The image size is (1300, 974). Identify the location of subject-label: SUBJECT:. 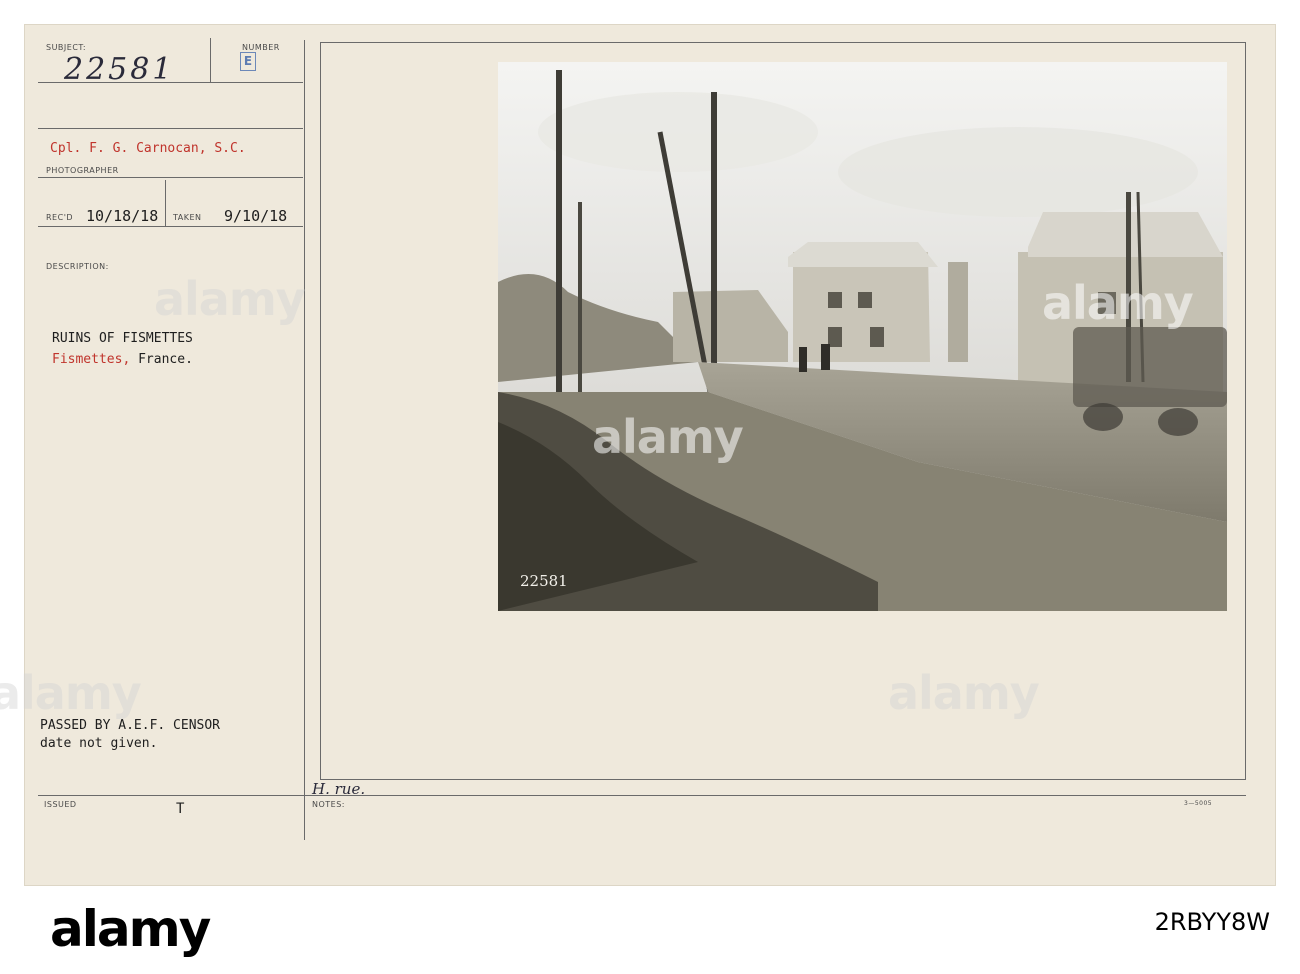
(66, 47).